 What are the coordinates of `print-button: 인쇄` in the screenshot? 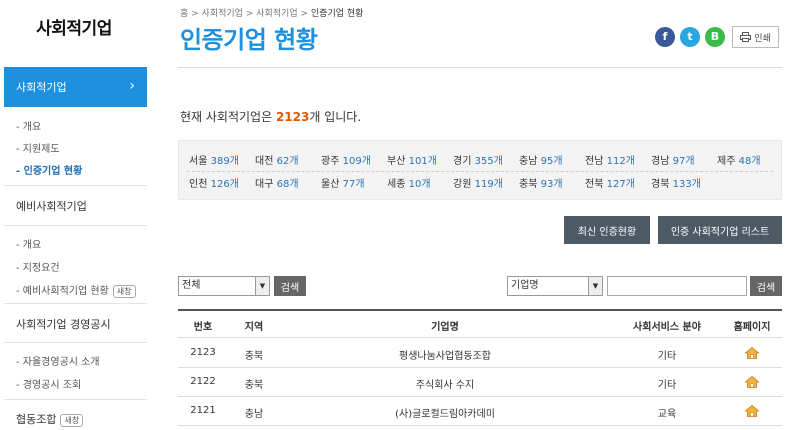 It's located at (755, 37).